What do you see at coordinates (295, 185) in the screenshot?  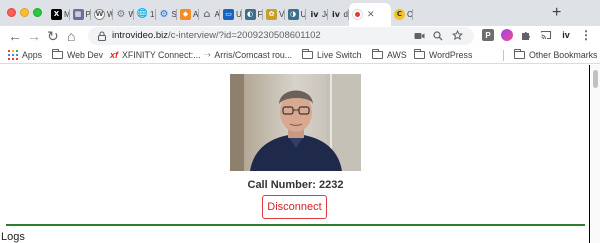 I see `call-number-label: Call Number: 2232` at bounding box center [295, 185].